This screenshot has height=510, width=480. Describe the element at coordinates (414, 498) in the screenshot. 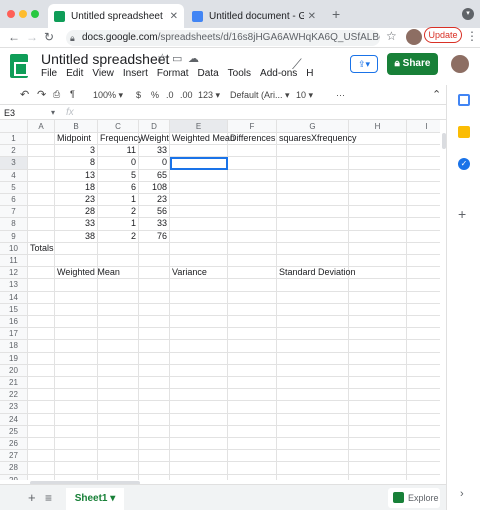

I see `explore-button: Explore` at that location.